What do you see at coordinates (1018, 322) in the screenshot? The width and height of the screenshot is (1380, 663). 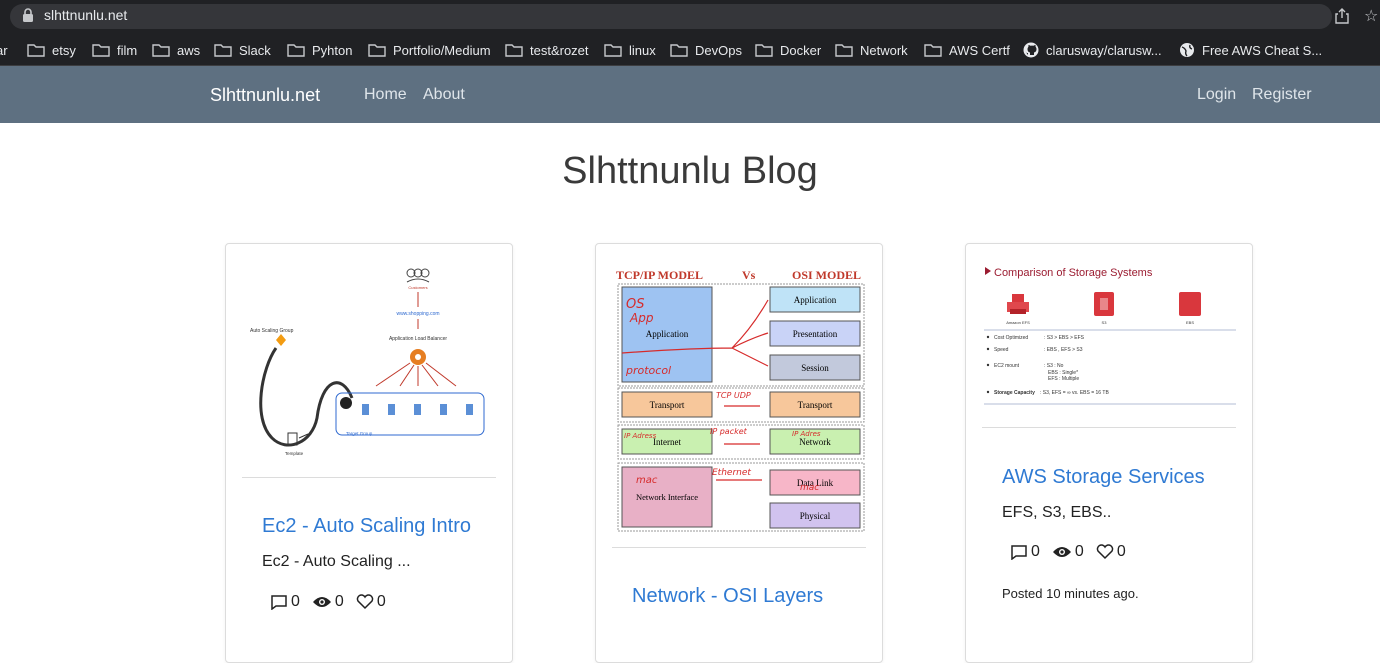 I see `svg-text: Amazon EFS` at bounding box center [1018, 322].